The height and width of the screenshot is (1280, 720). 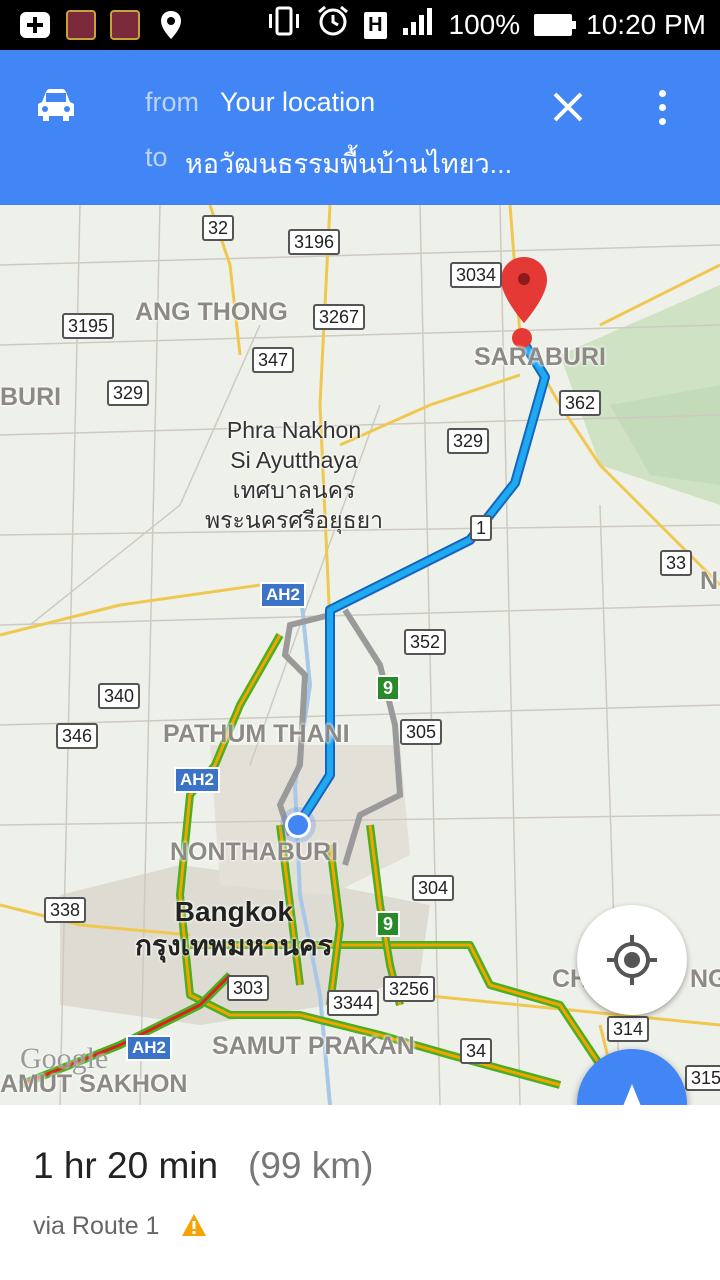 I want to click on clock: 10:20 PM, so click(x=646, y=24).